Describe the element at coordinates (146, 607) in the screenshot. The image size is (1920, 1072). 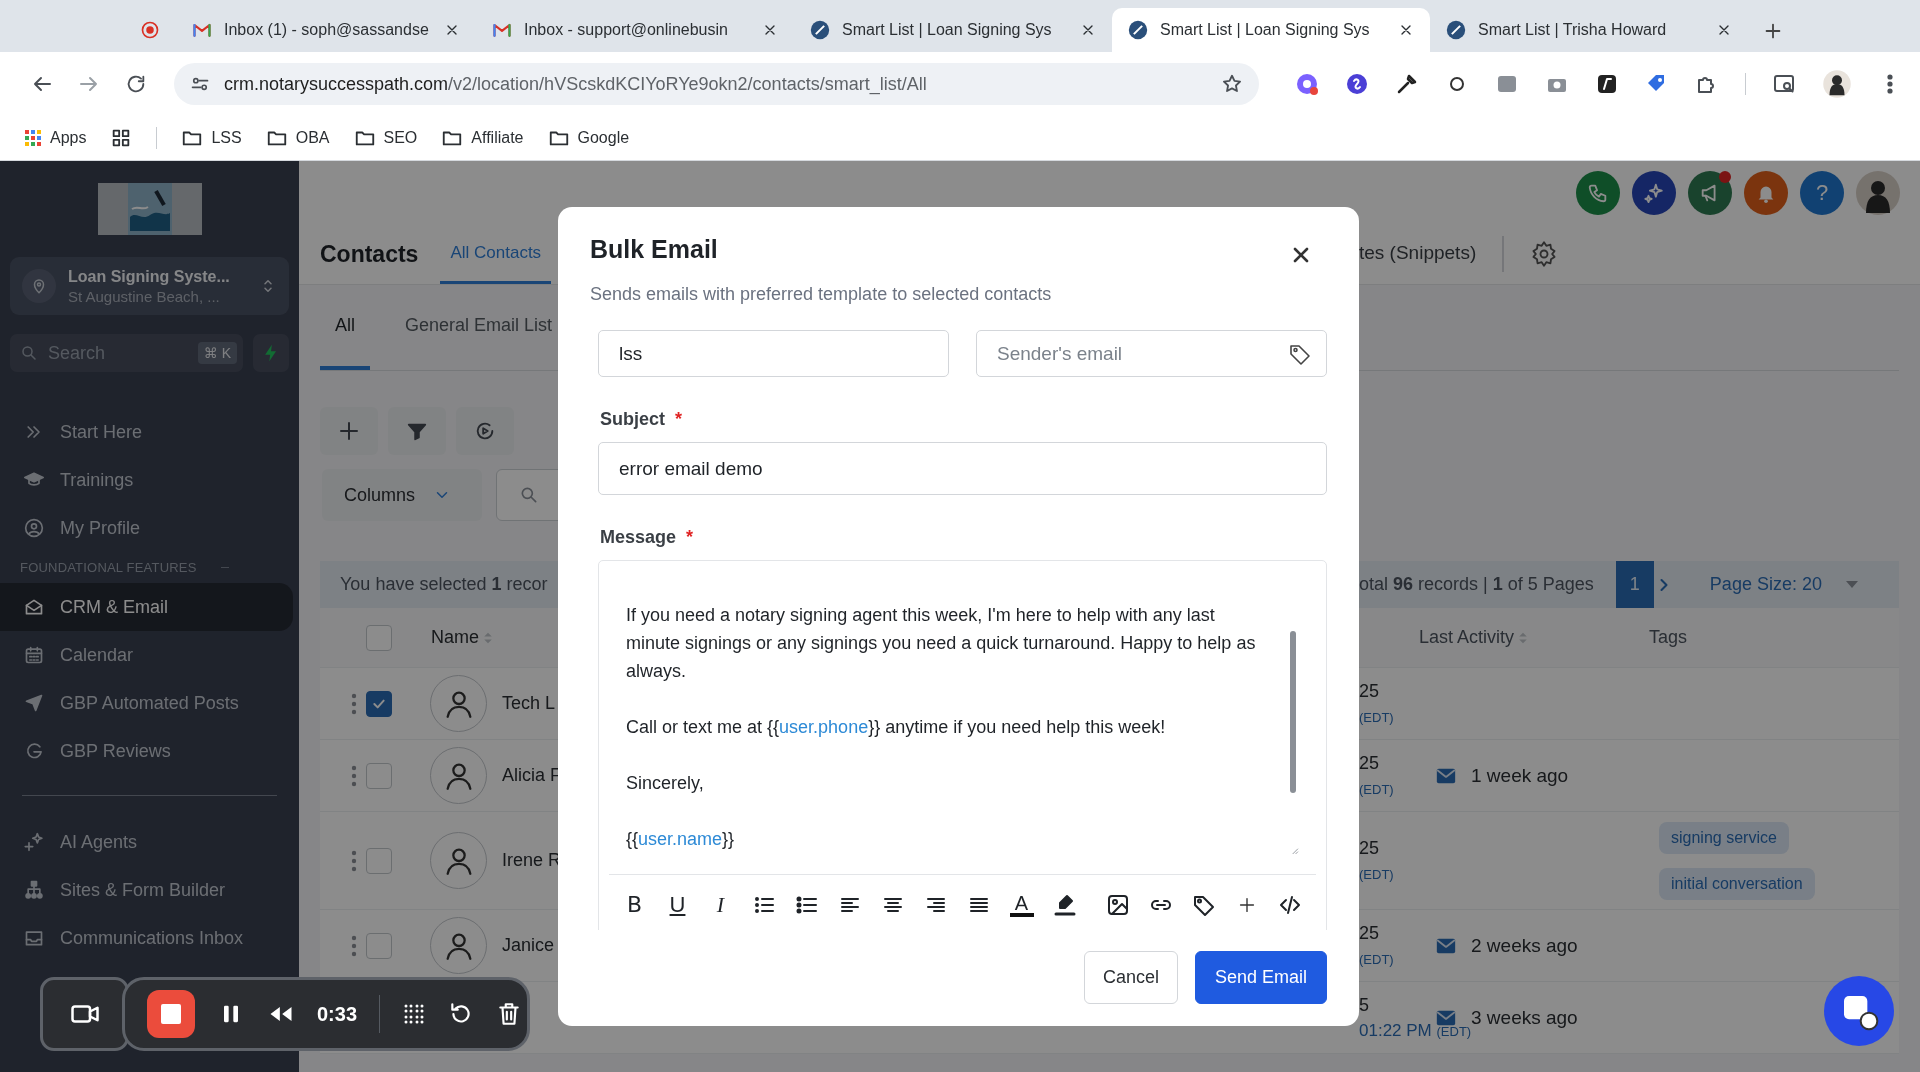
I see `sidebar-item: CRM & Email` at that location.